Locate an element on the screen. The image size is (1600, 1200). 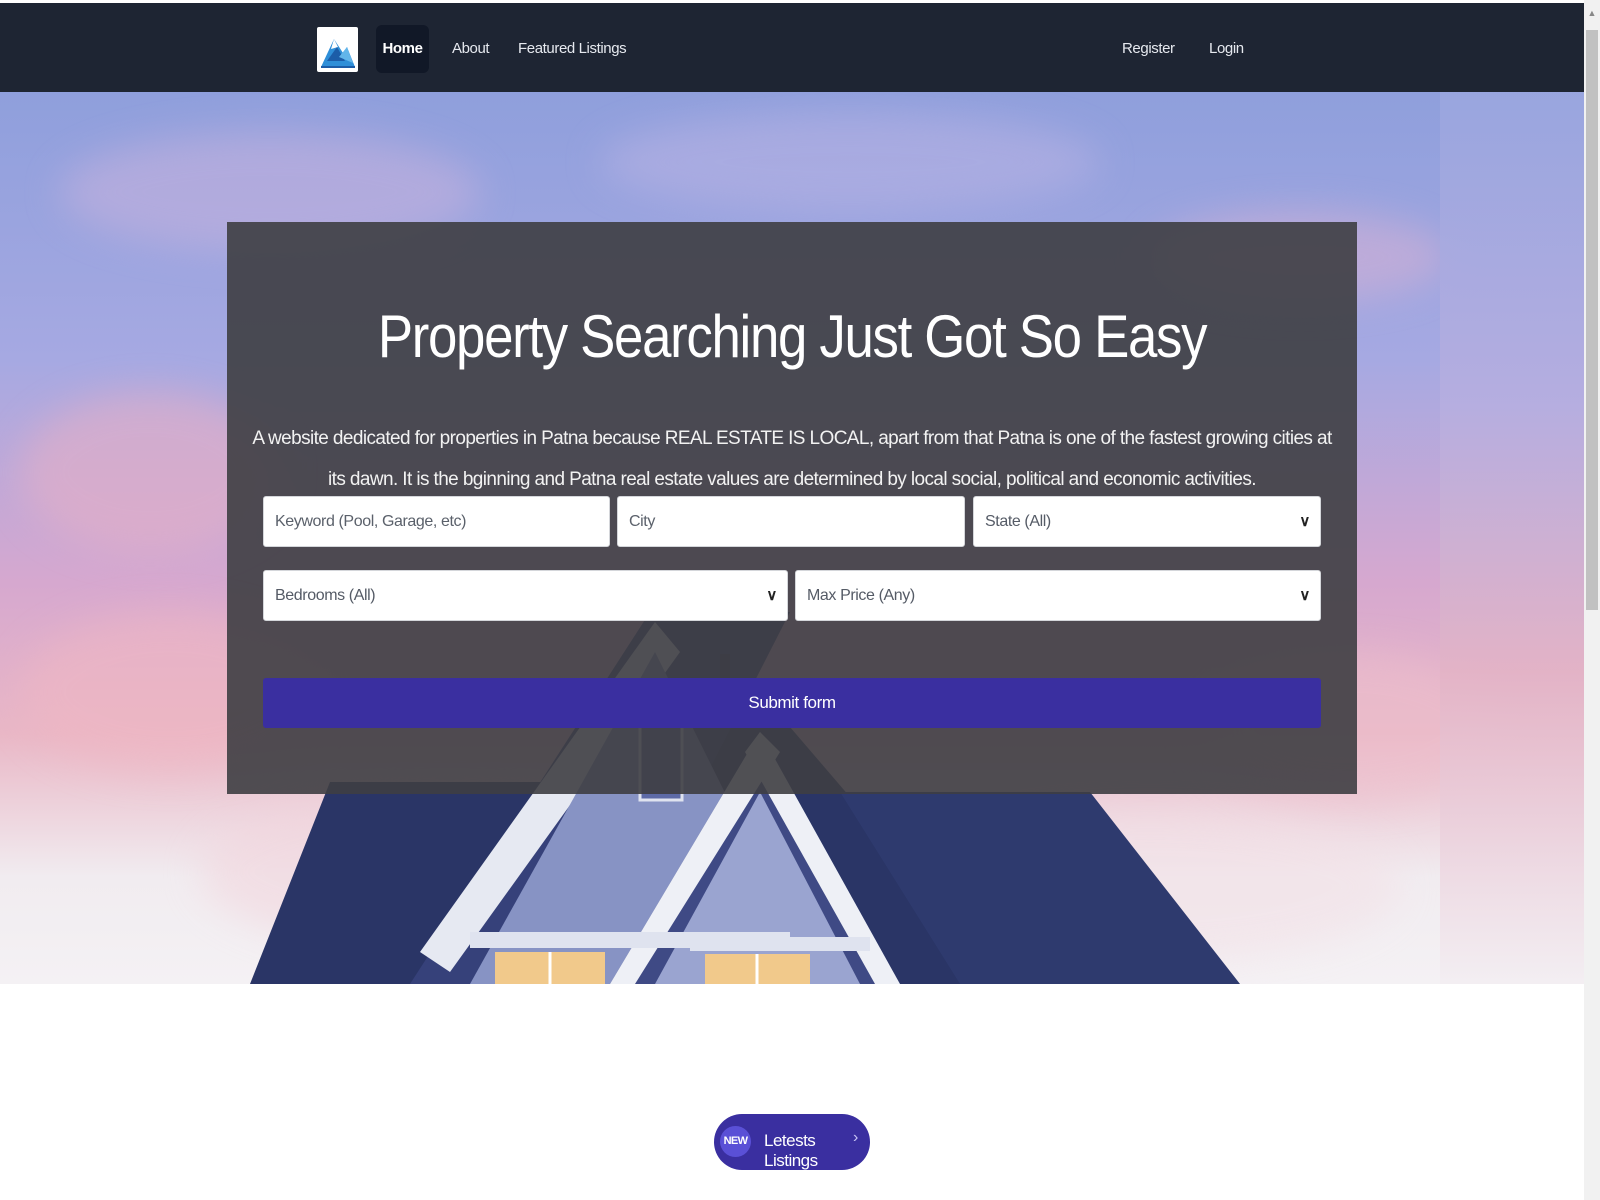
nav-login-link: Login is located at coordinates (1226, 49).